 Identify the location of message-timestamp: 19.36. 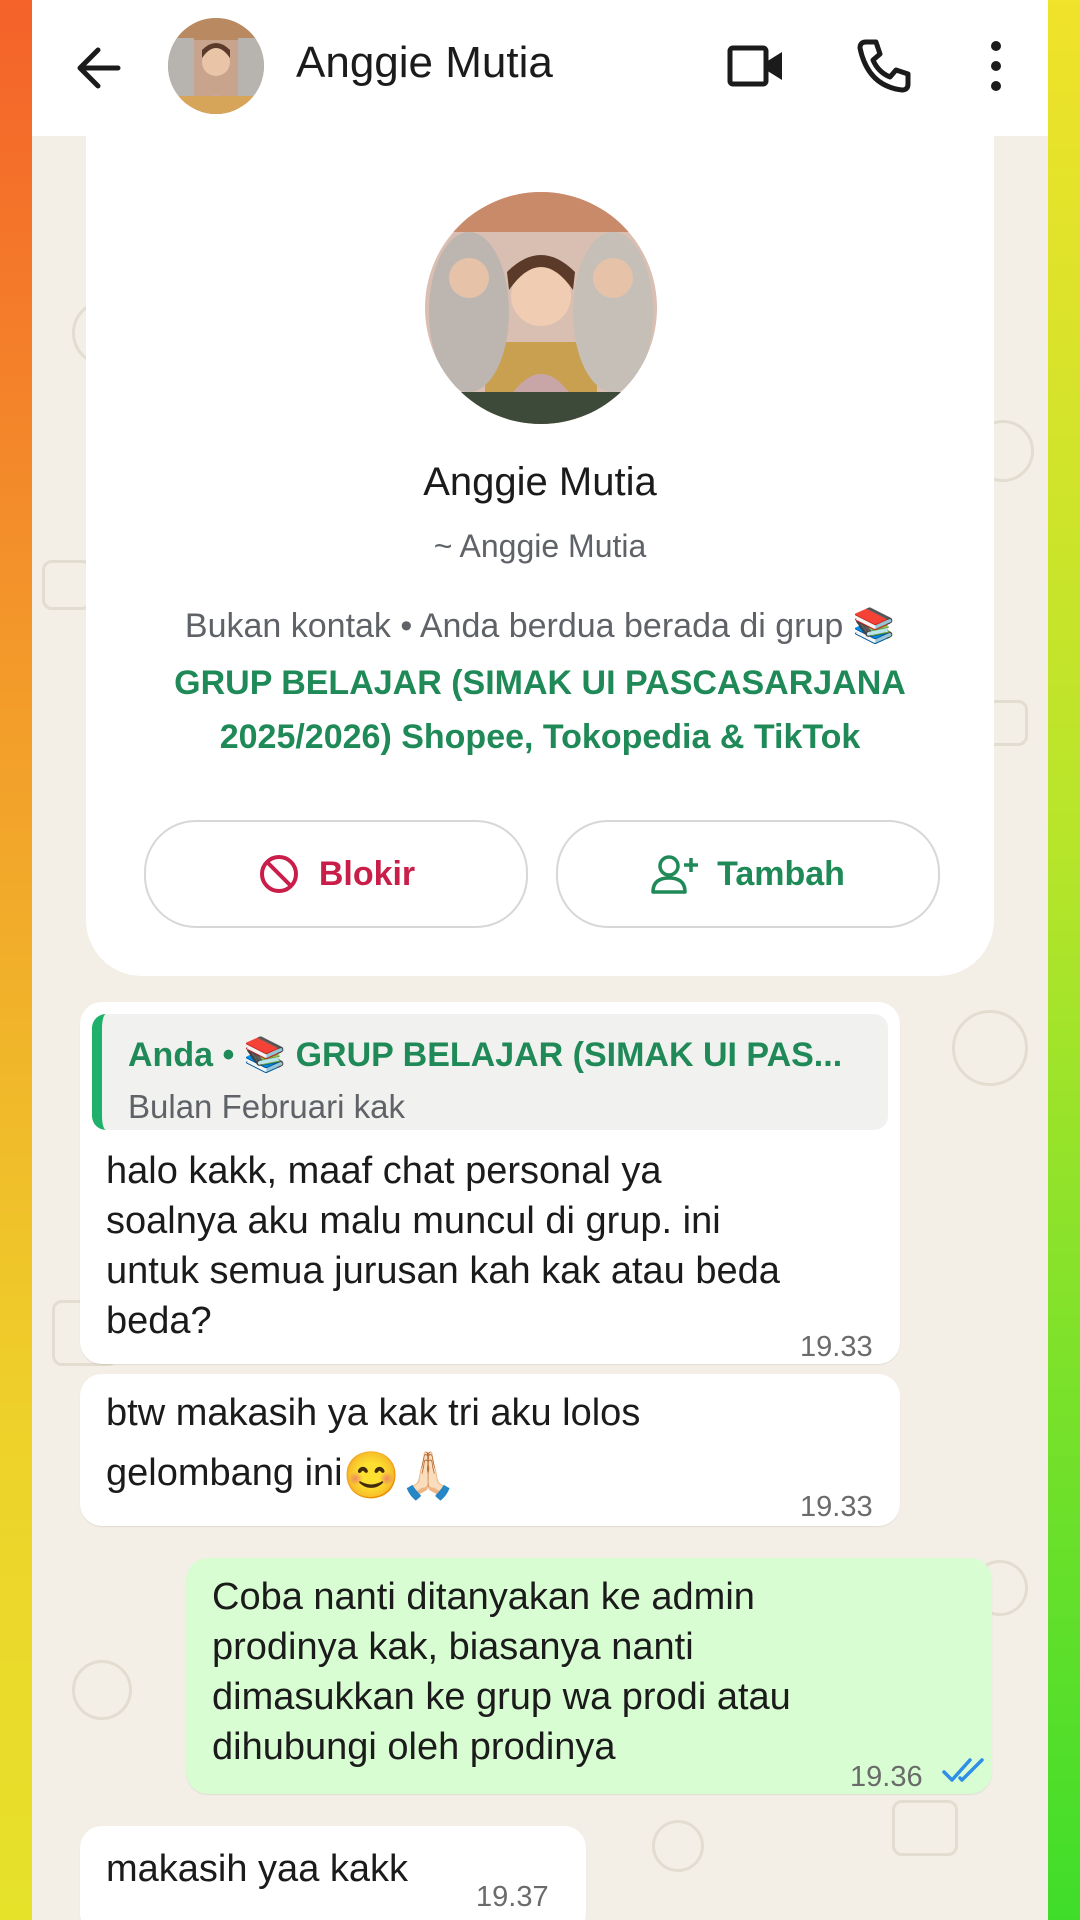
(886, 1777).